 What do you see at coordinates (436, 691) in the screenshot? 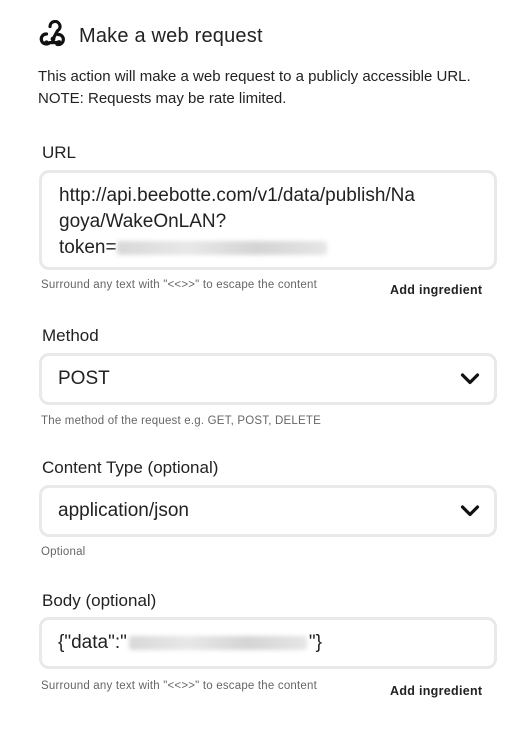
I see `body-add-ingredient-button: Add ingredient` at bounding box center [436, 691].